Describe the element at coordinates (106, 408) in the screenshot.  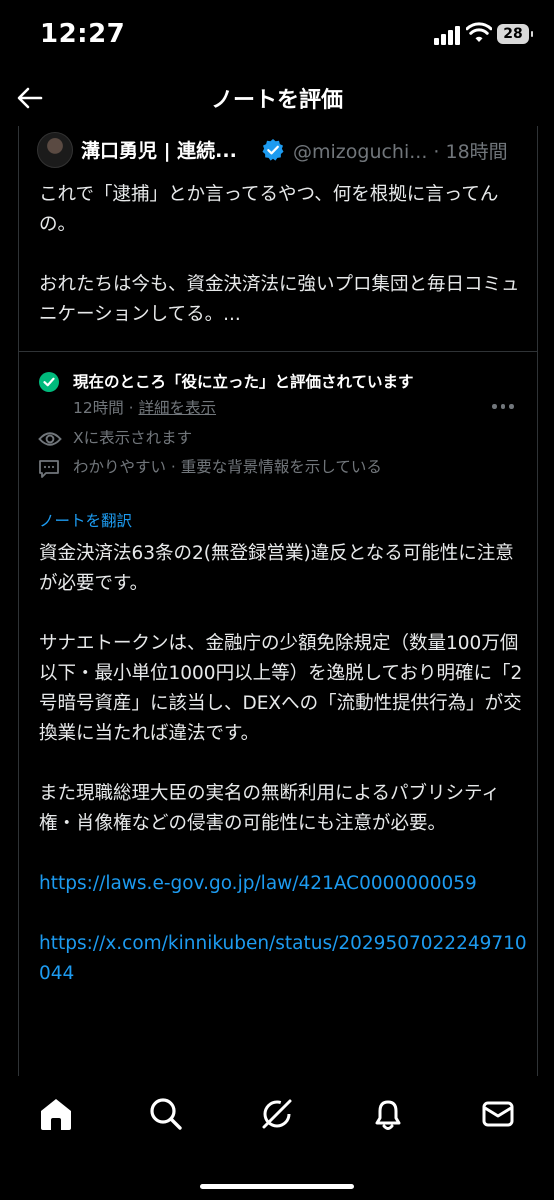
I see `note-time: 12時間 ·` at that location.